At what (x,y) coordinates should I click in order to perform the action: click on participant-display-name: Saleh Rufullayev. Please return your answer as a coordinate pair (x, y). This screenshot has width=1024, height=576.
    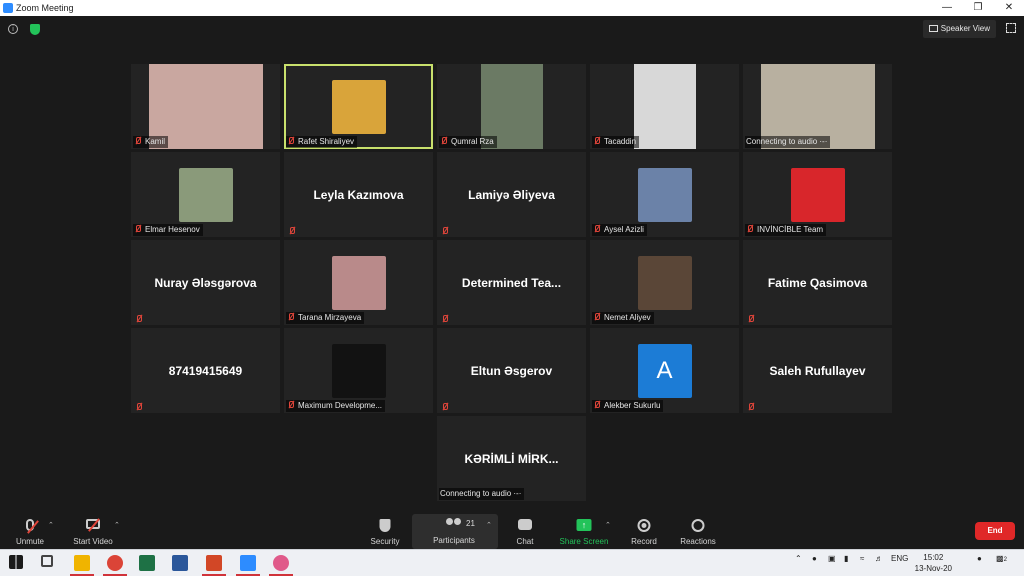
    Looking at the image, I should click on (817, 370).